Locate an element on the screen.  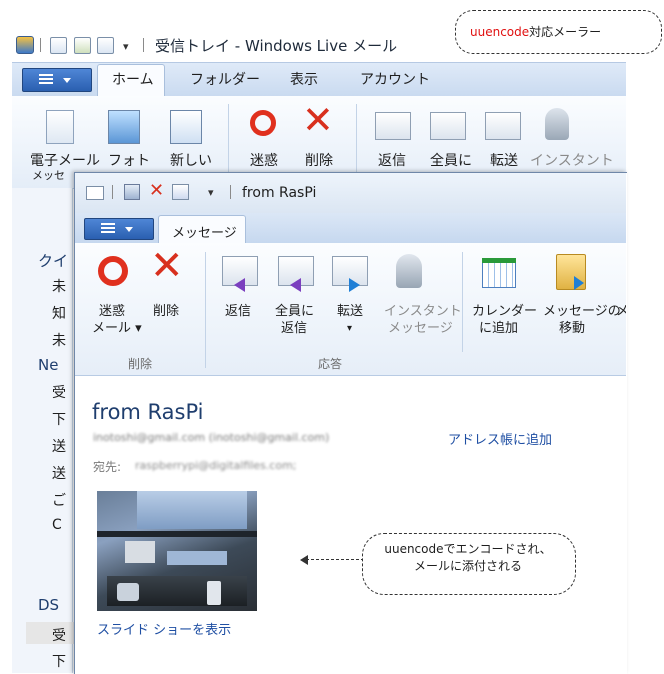
mark-junk-icon is located at coordinates (132, 192).